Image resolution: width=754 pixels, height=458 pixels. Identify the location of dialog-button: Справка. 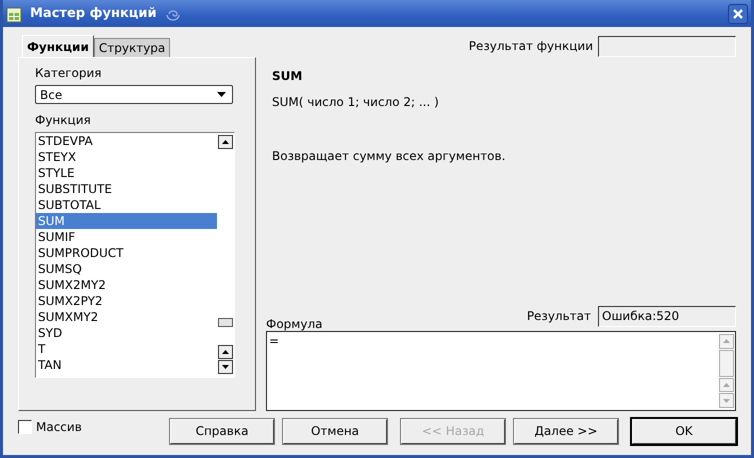
(222, 431).